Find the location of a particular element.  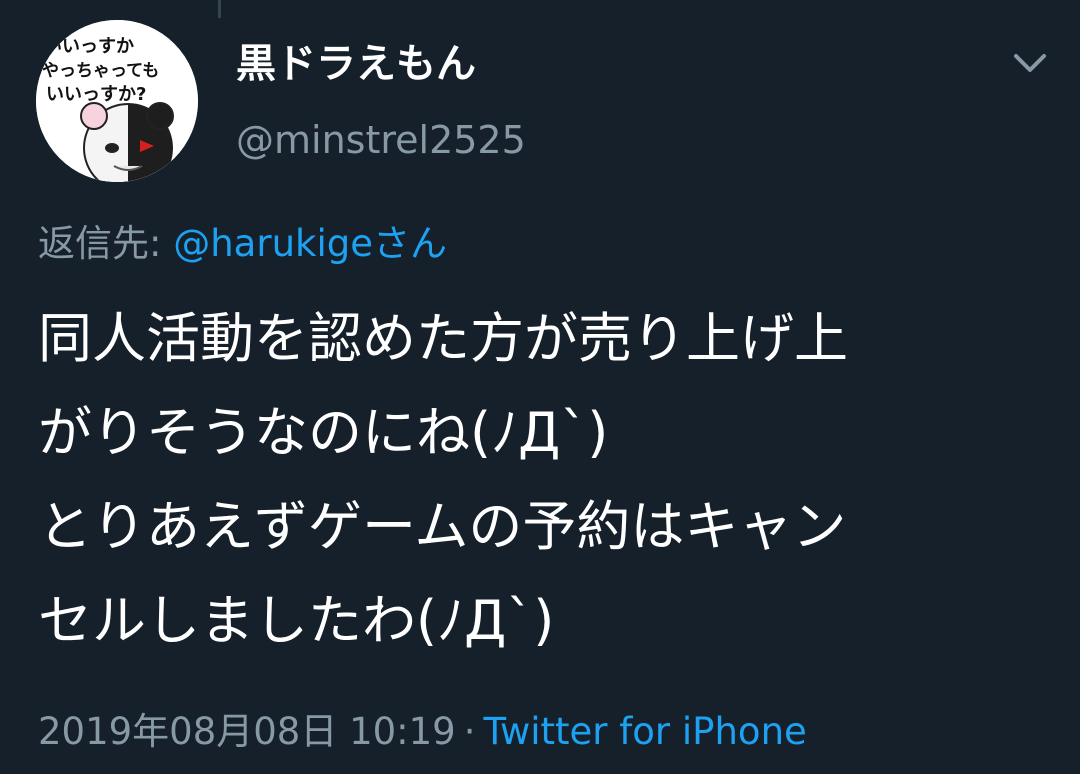

user-handle: @minstrel2525 is located at coordinates (381, 140).